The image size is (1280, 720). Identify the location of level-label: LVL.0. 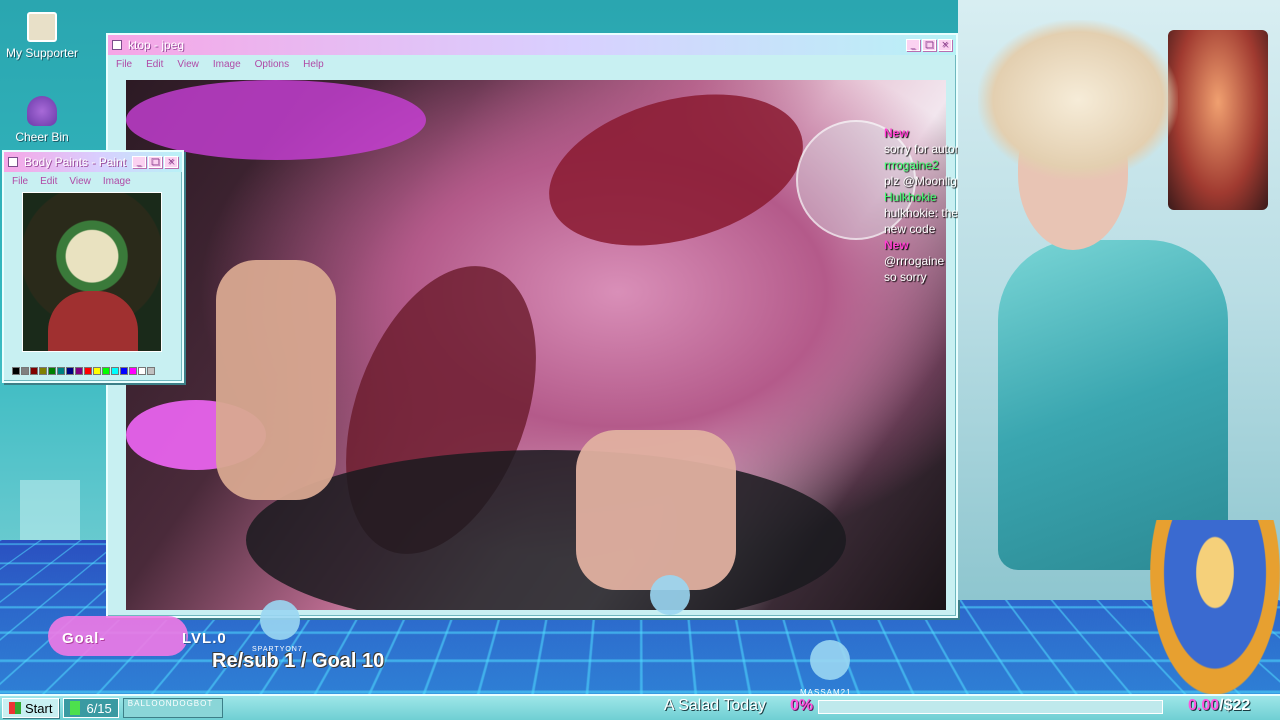
(204, 638).